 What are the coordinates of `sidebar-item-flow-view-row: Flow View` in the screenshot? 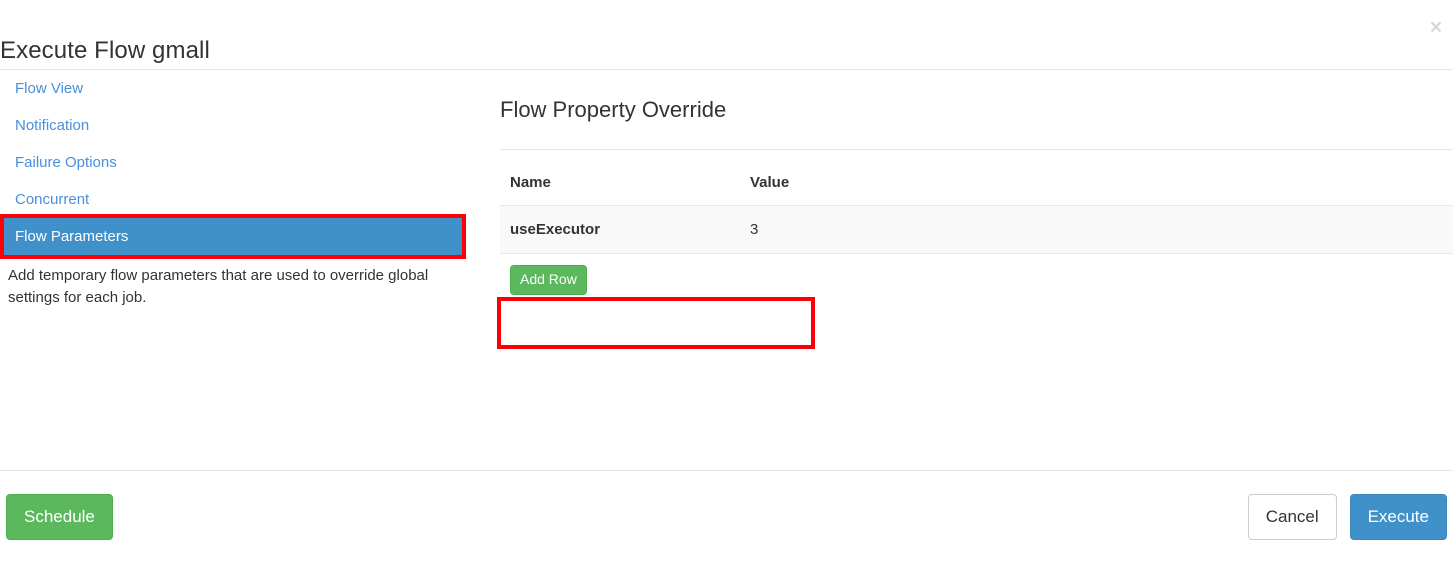 It's located at (233, 88).